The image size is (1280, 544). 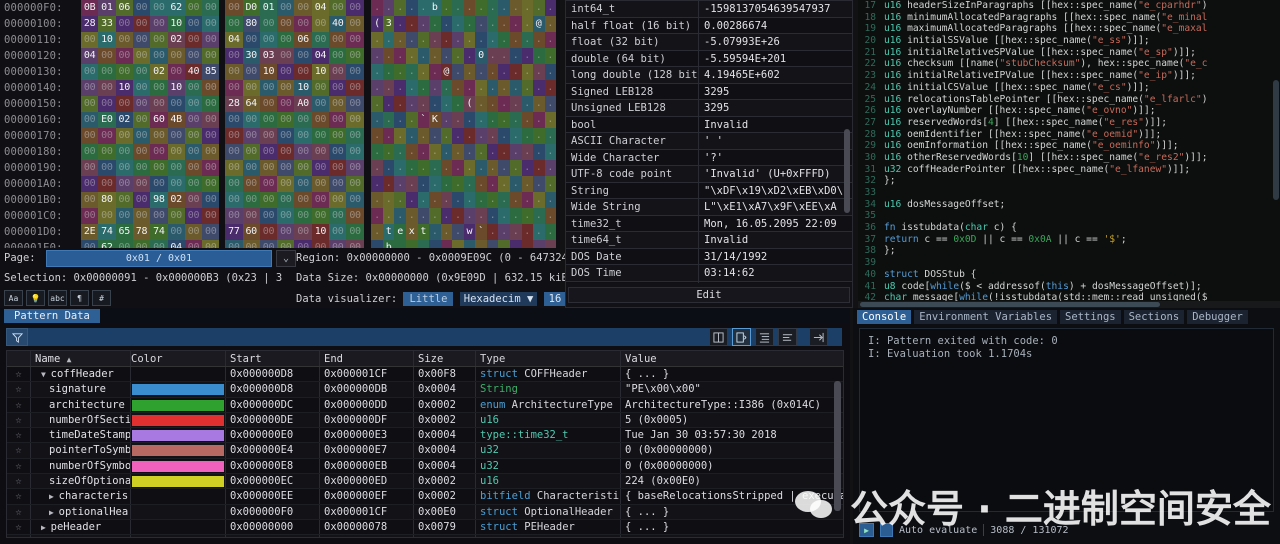 I want to click on hex-byte: 60, so click(x=251, y=232).